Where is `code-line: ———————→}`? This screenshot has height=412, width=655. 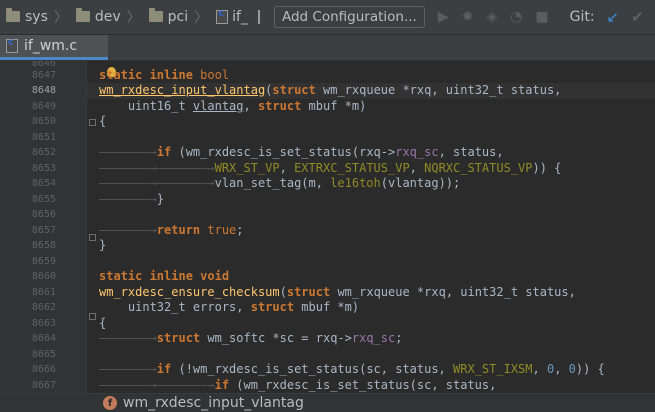 code-line: ———————→} is located at coordinates (132, 199).